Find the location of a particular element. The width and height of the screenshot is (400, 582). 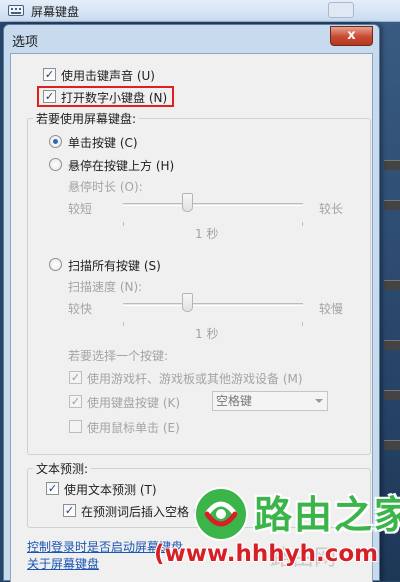

scan-max-label: 较慢 is located at coordinates (331, 309).